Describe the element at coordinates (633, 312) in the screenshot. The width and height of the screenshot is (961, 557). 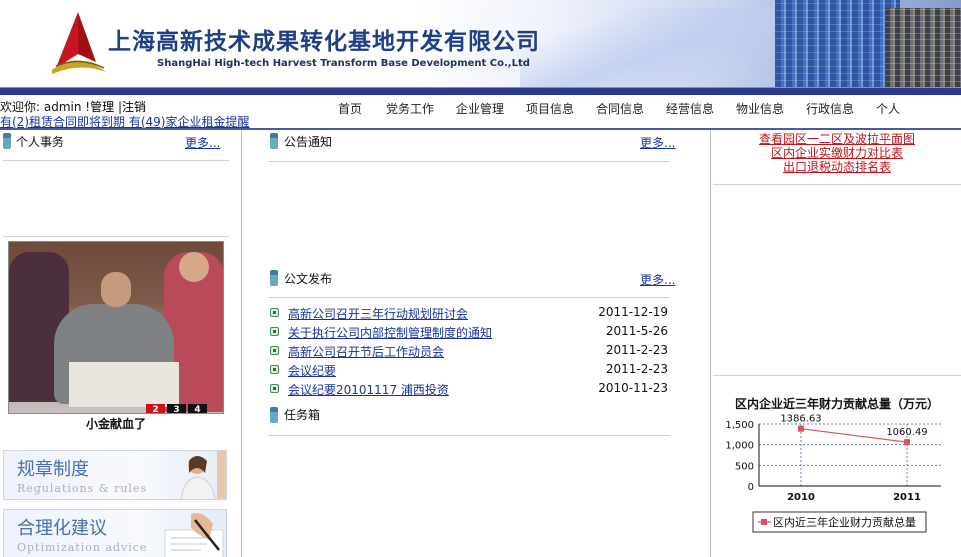
I see `document-date: 2011-12-19` at that location.